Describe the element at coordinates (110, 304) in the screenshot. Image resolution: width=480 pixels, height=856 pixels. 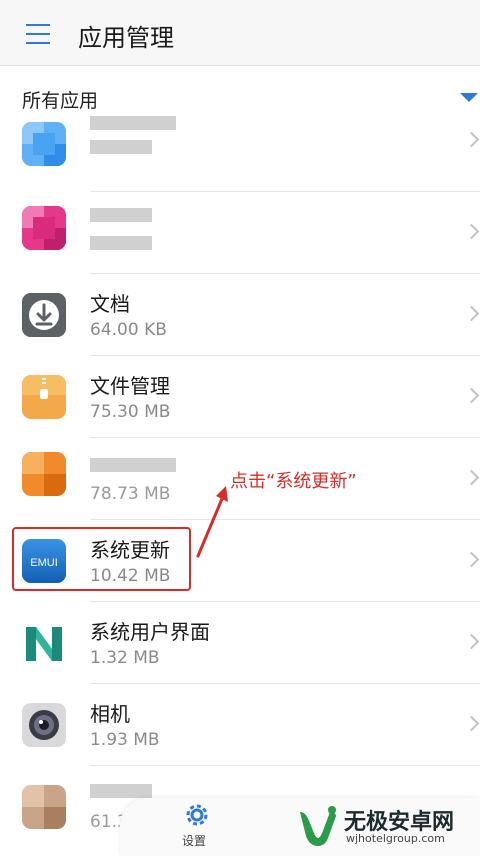
I see `app-name: 文档` at that location.